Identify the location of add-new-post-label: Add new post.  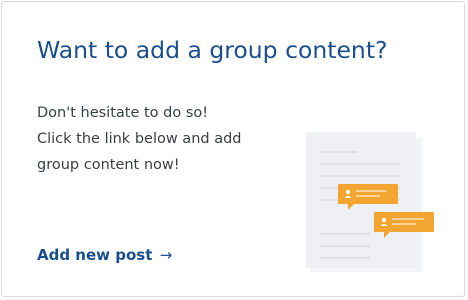
(95, 255).